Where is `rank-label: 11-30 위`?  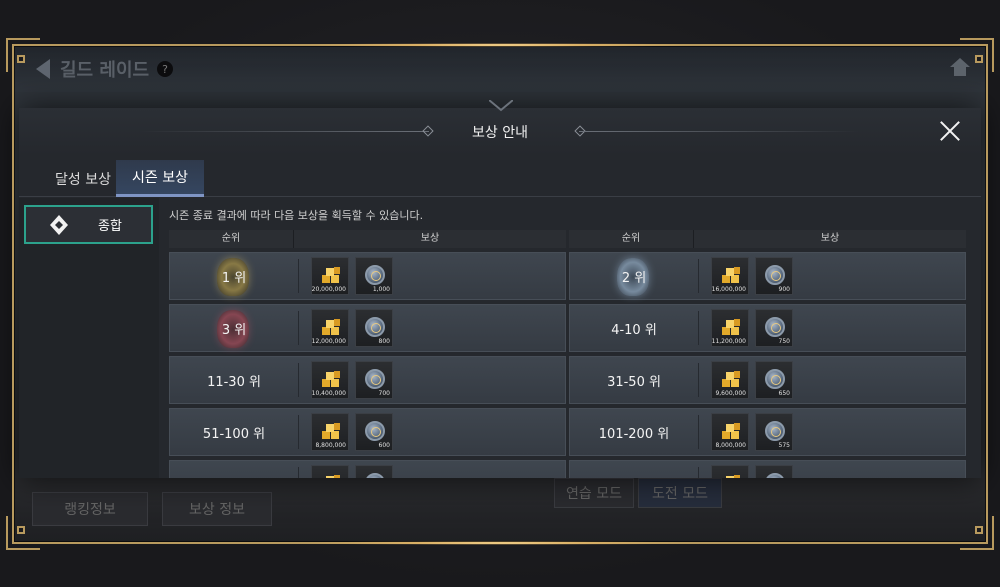 rank-label: 11-30 위 is located at coordinates (234, 382).